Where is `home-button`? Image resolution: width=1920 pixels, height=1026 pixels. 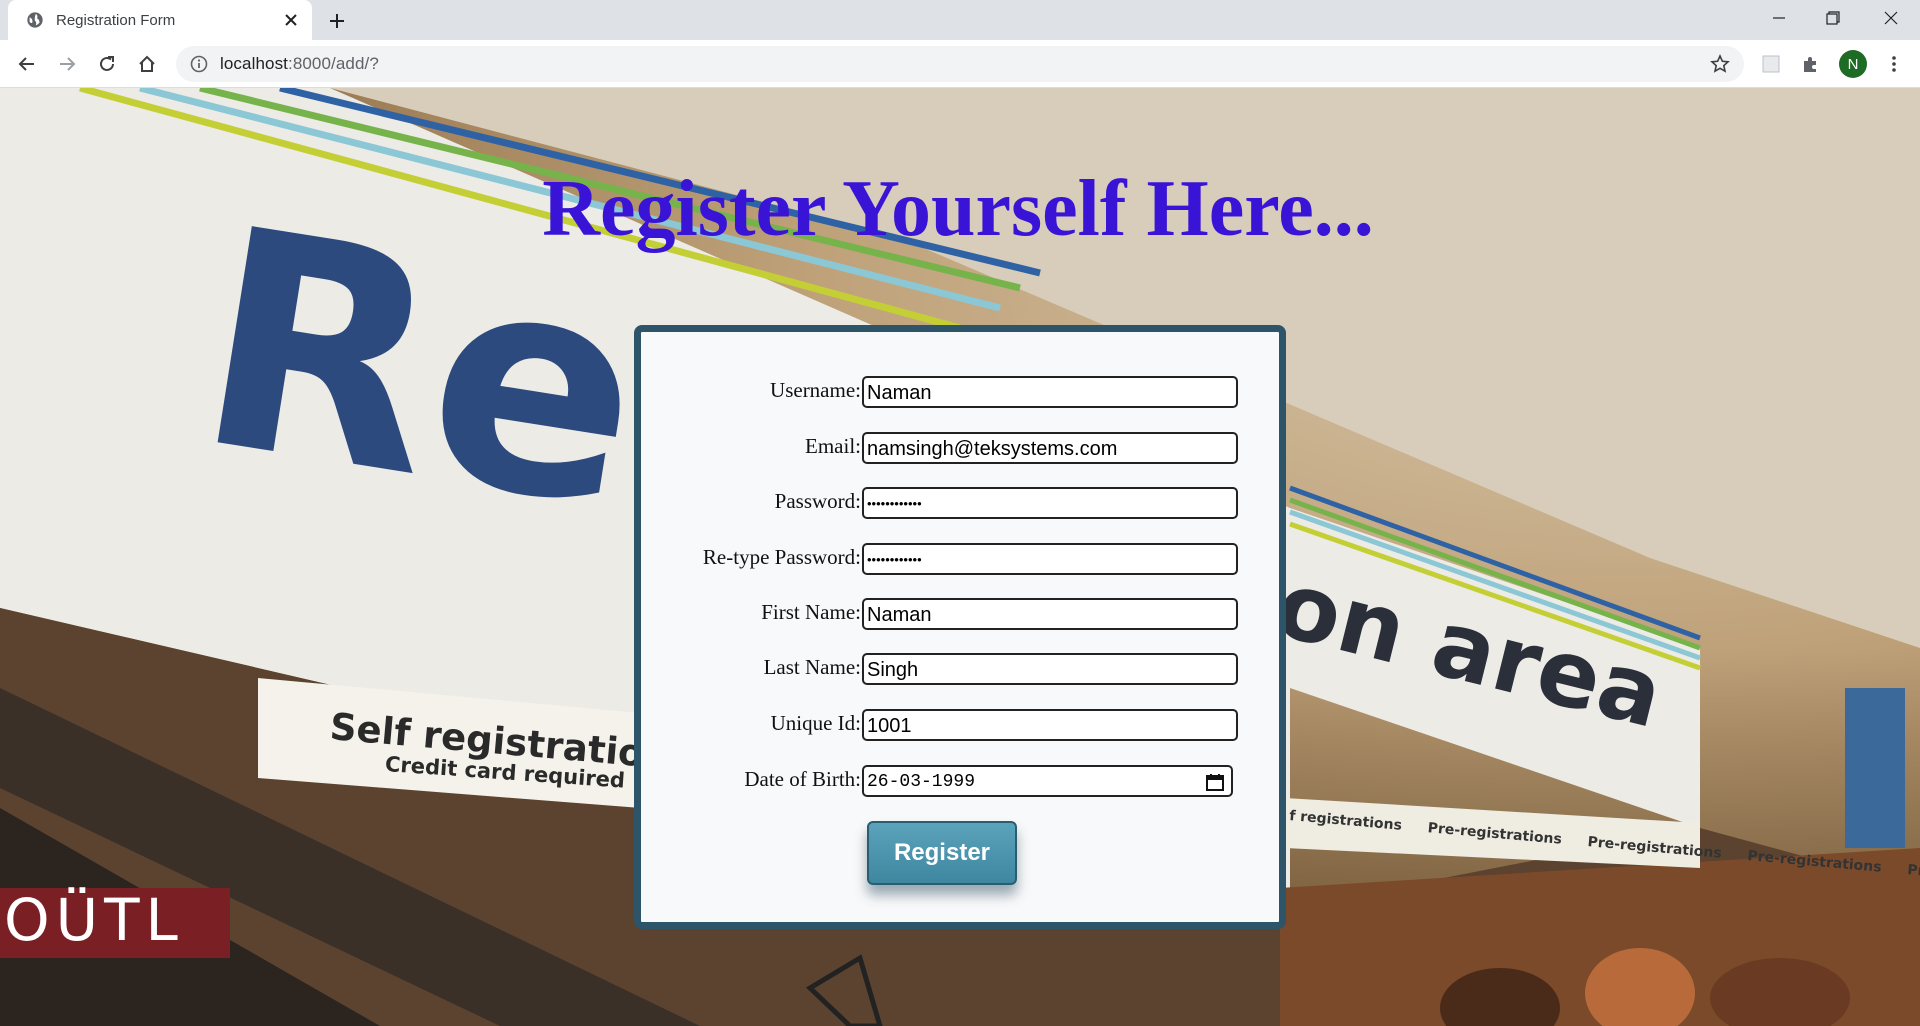
home-button is located at coordinates (147, 64).